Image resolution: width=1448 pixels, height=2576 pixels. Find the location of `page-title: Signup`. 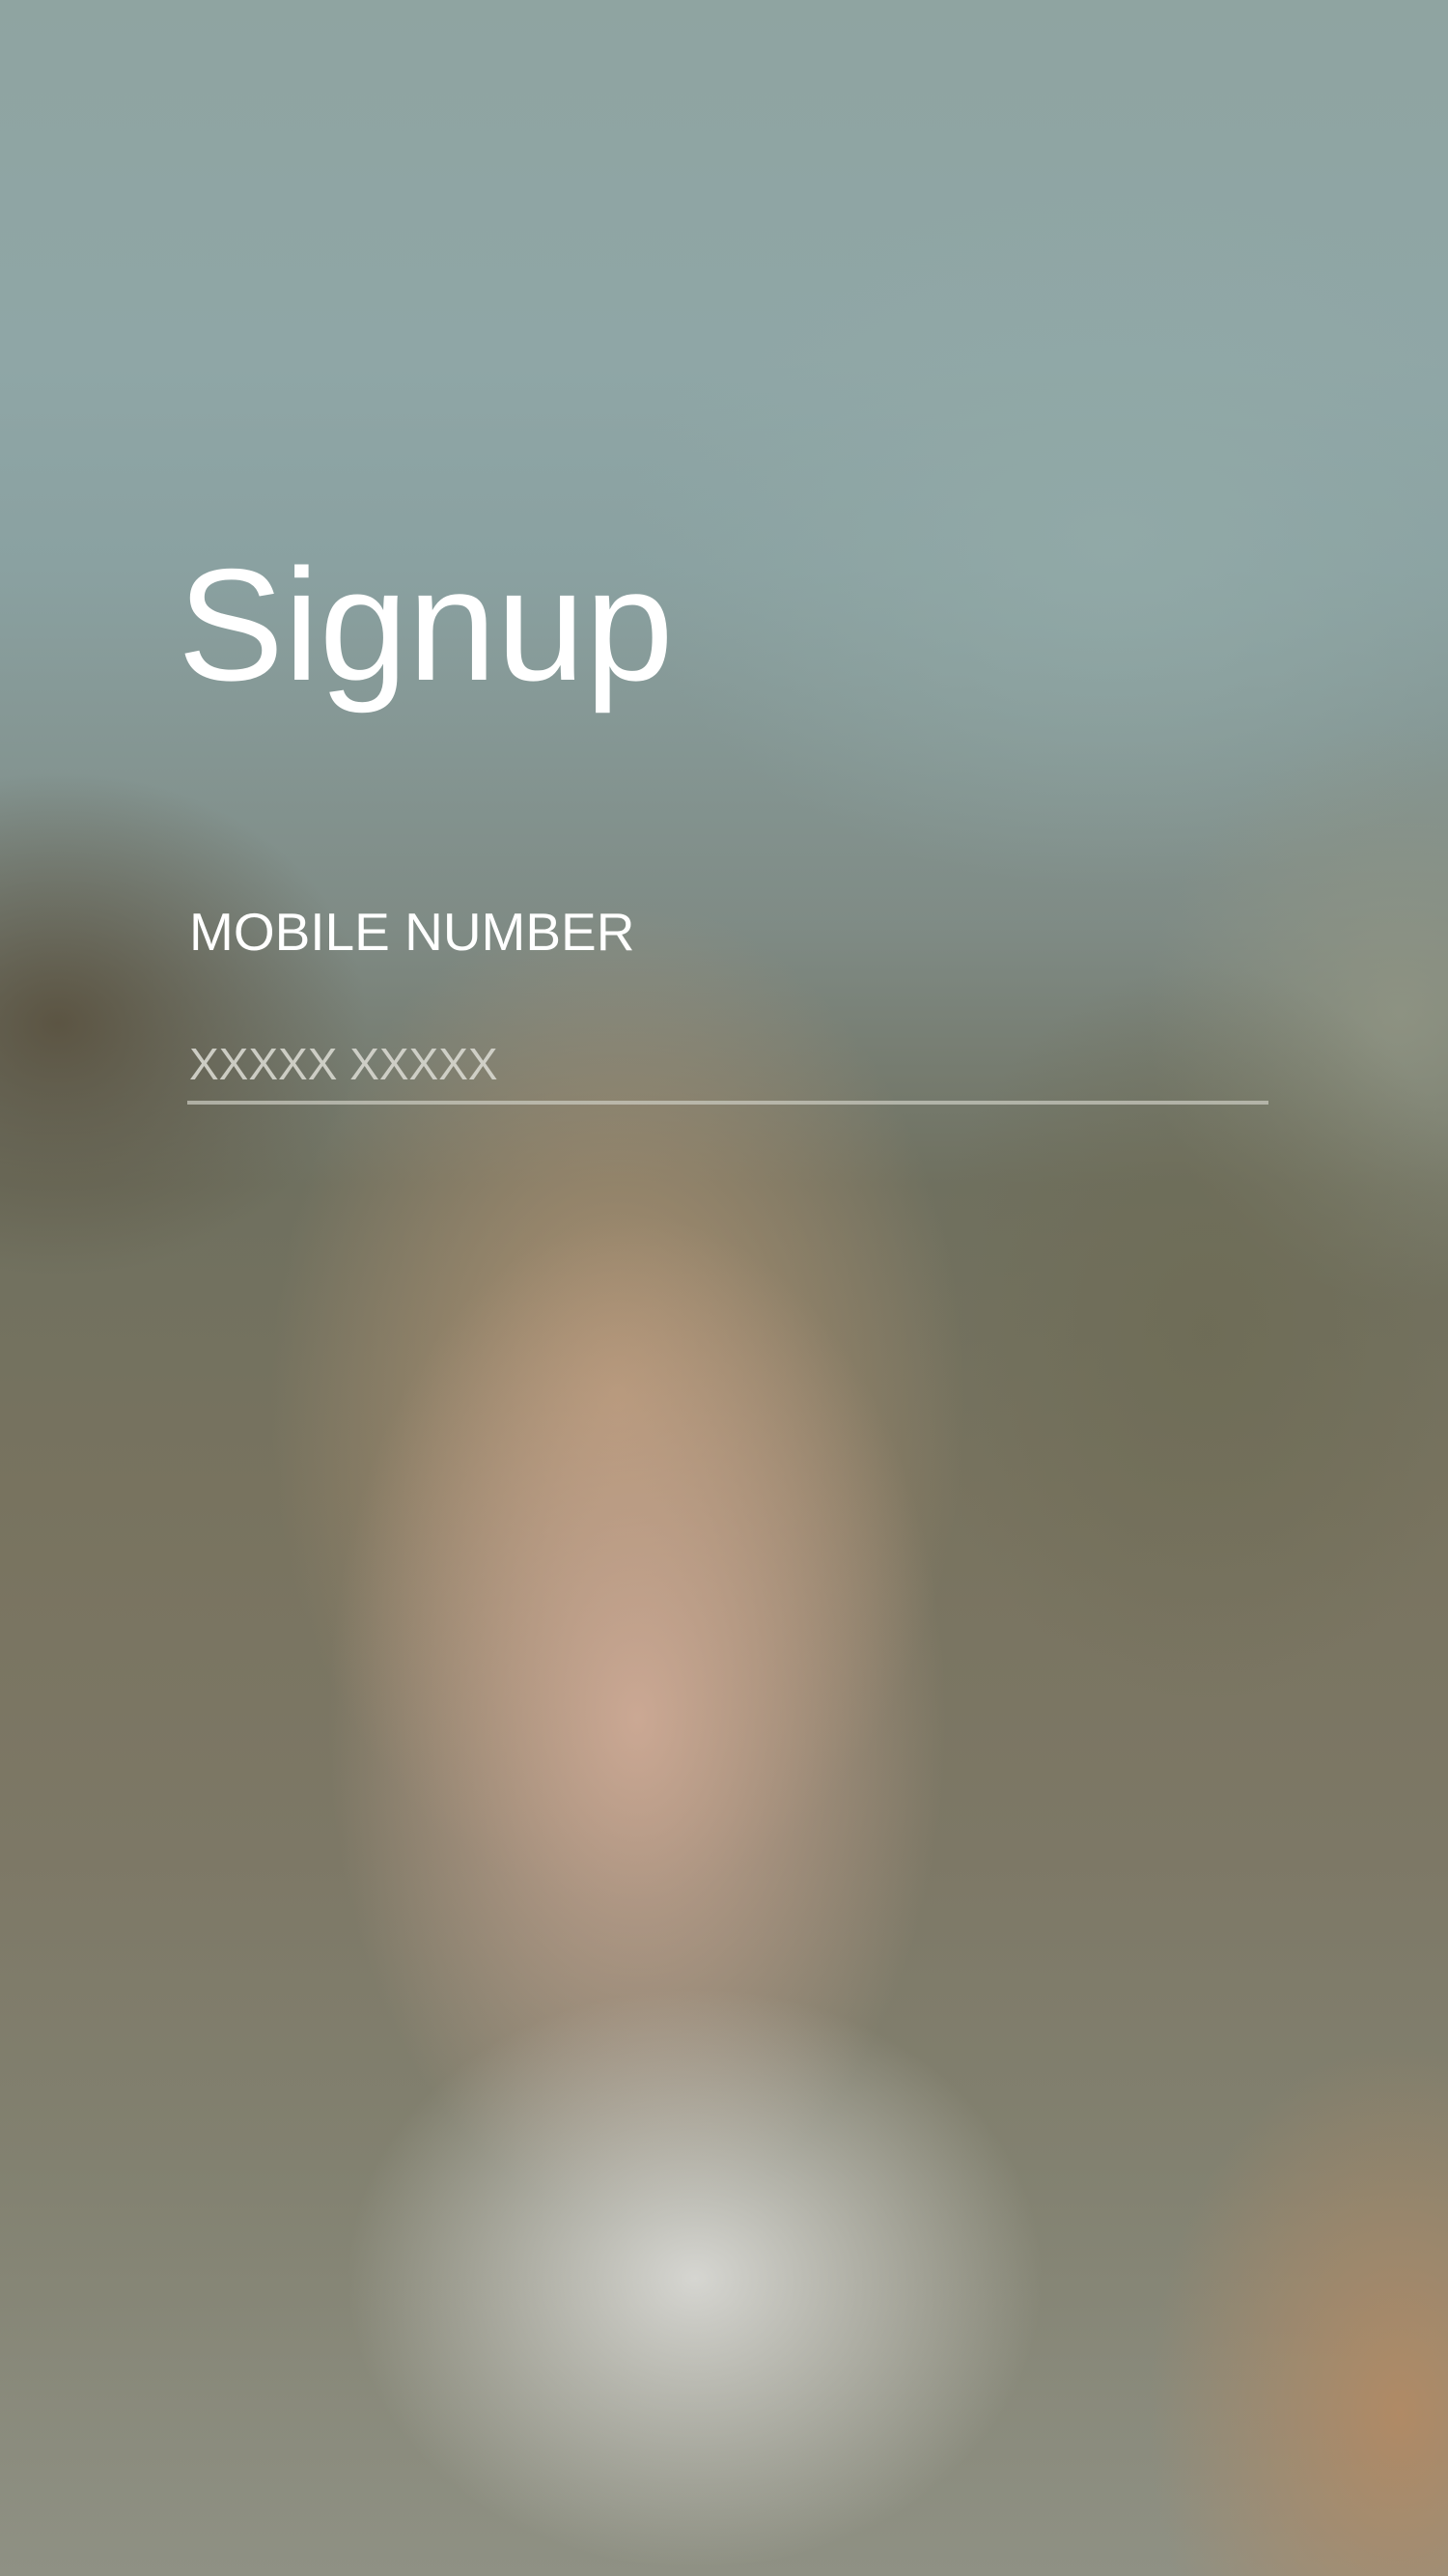

page-title: Signup is located at coordinates (426, 625).